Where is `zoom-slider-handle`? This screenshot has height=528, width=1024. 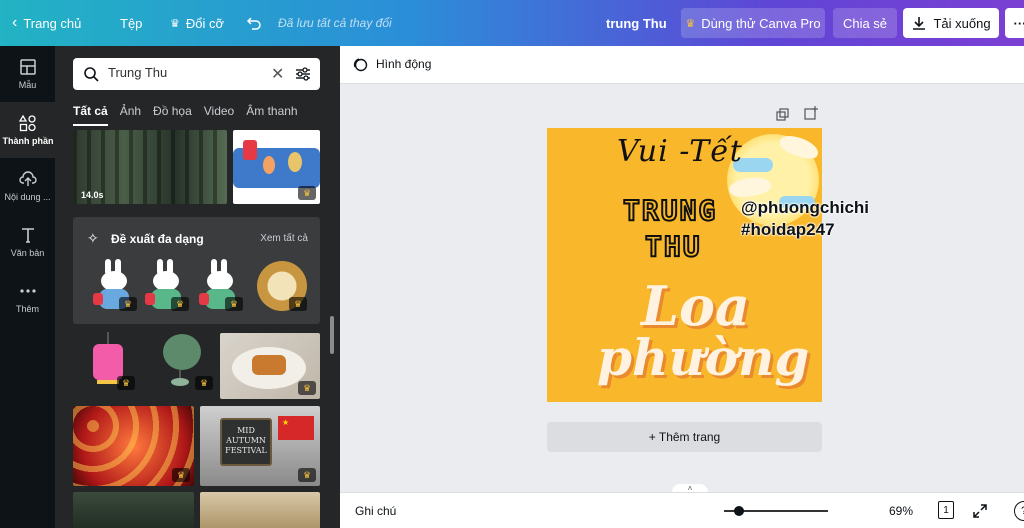 zoom-slider-handle is located at coordinates (739, 511).